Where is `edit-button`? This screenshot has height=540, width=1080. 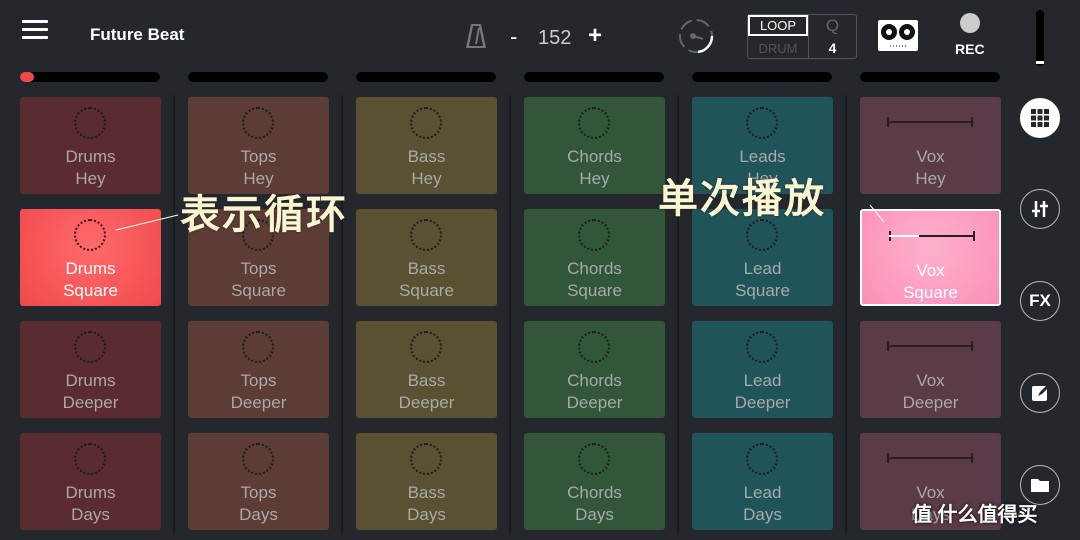 edit-button is located at coordinates (1040, 393).